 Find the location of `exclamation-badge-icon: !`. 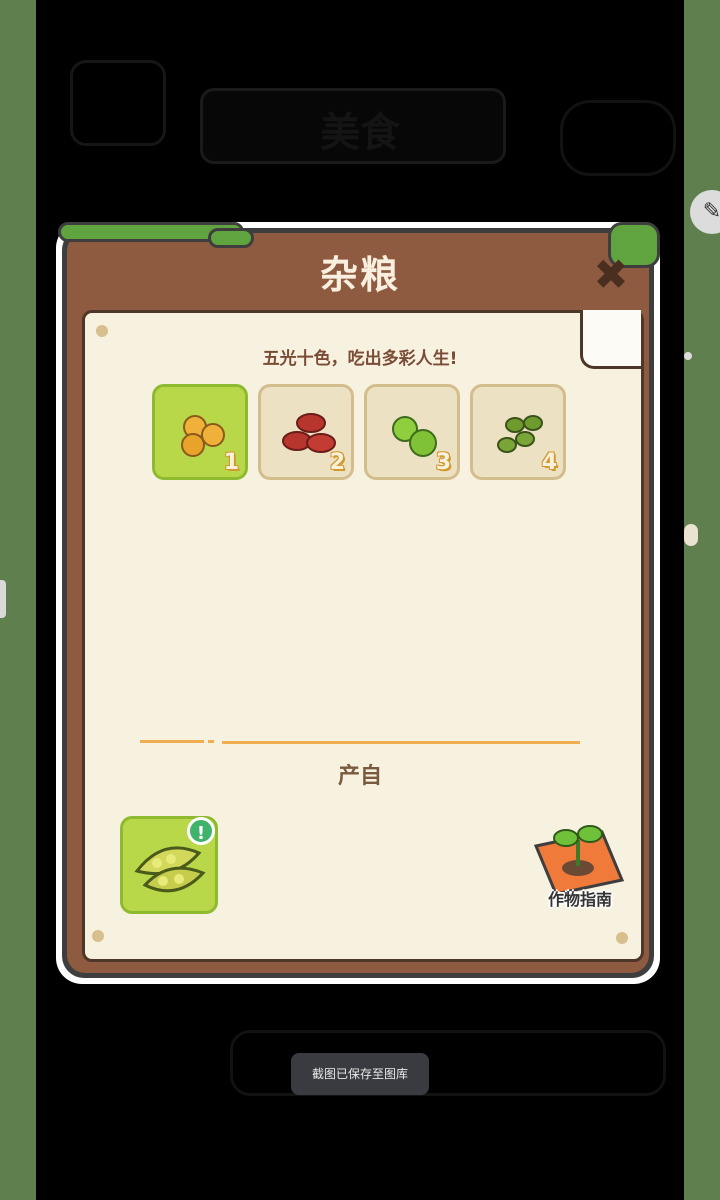

exclamation-badge-icon: ! is located at coordinates (201, 831).